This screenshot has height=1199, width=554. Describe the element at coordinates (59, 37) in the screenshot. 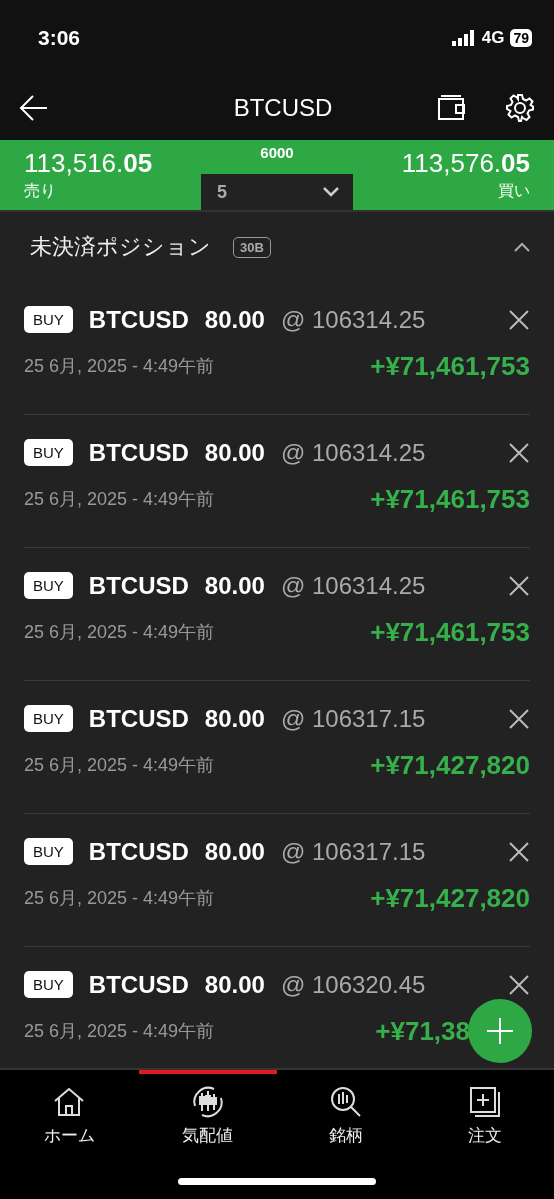

I see `status-time: 3:06` at that location.